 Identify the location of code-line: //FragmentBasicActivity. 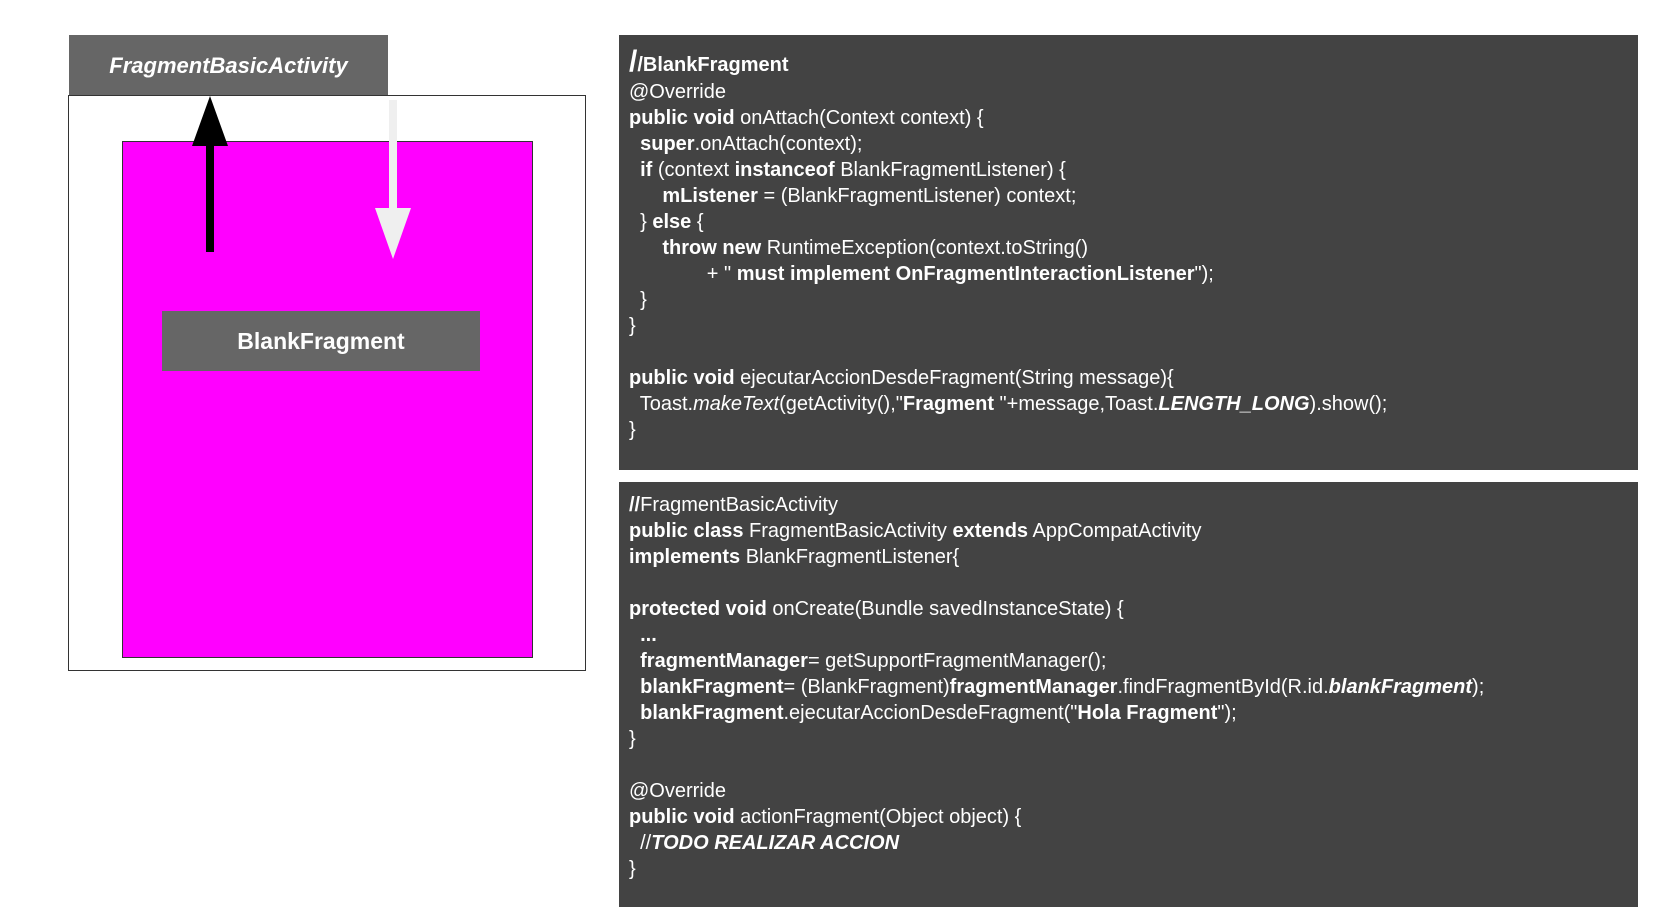
(1133, 505).